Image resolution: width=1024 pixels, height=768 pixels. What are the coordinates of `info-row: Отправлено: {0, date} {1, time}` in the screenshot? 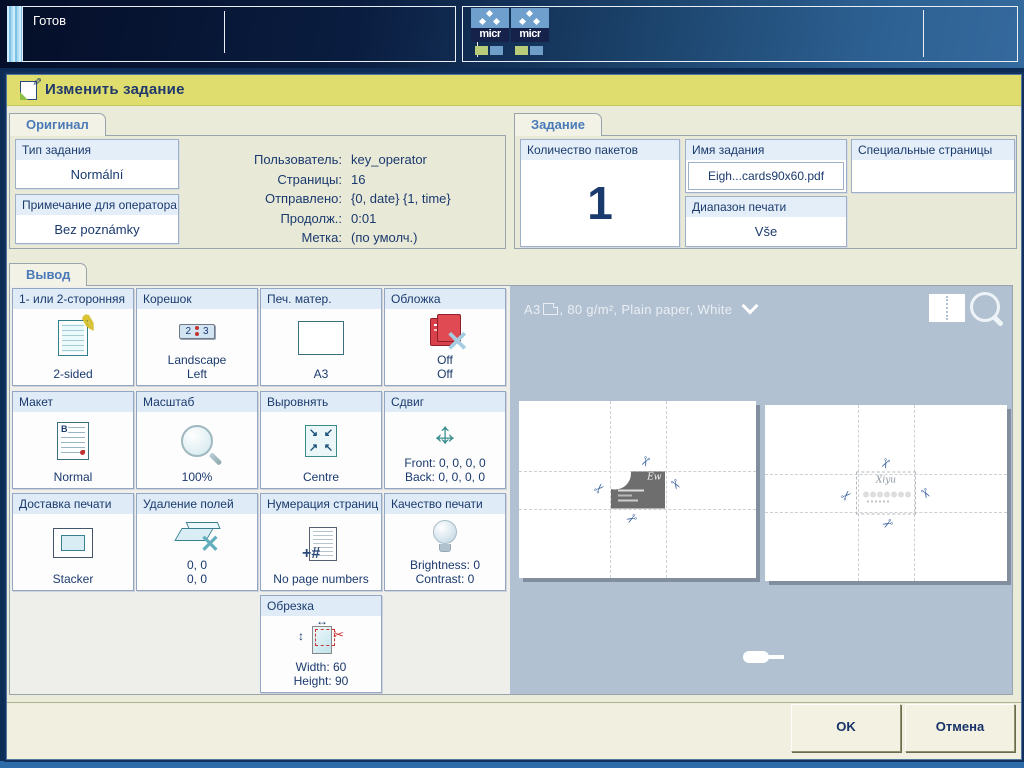 It's located at (357, 198).